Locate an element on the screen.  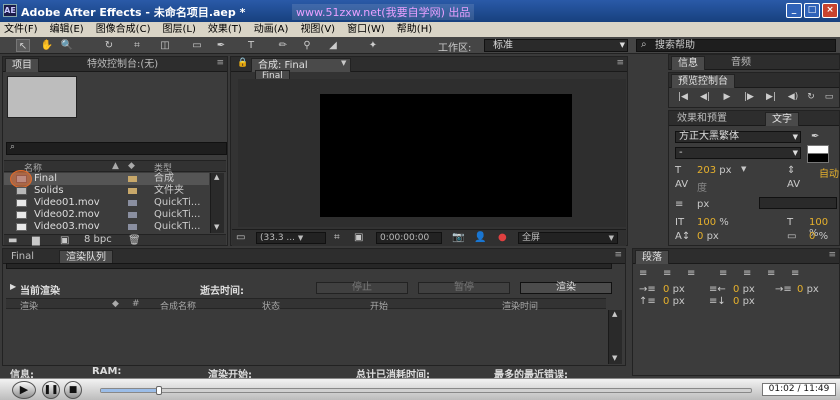
camera-tool-icon: ⌗ is located at coordinates (137, 45).